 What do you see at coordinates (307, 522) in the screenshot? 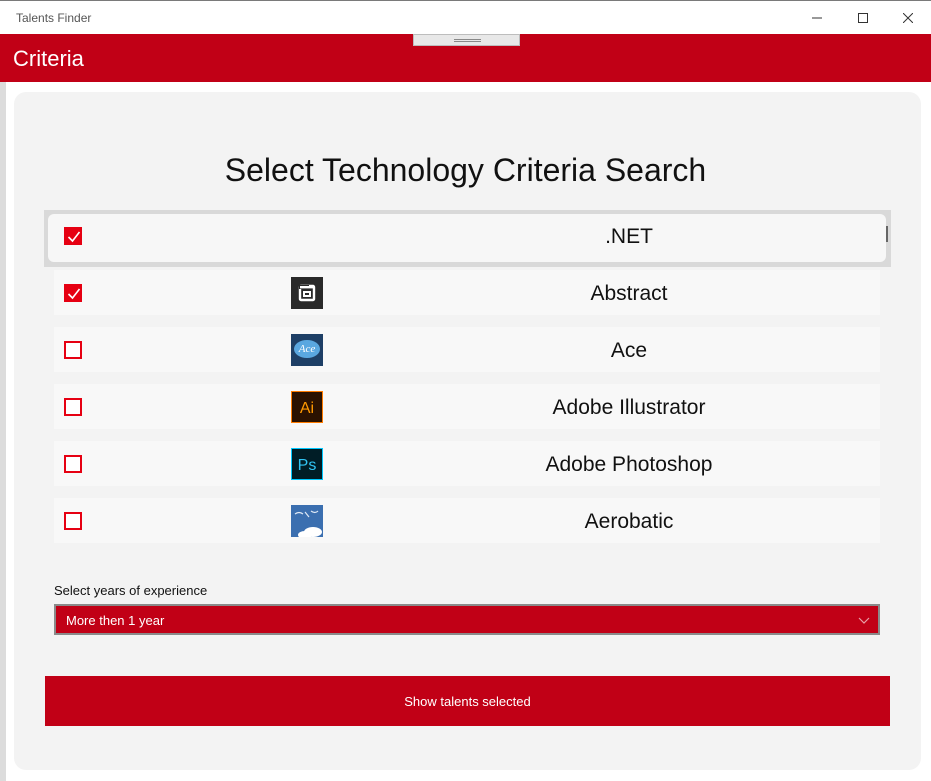
I see `aerobatic-logo-icon` at bounding box center [307, 522].